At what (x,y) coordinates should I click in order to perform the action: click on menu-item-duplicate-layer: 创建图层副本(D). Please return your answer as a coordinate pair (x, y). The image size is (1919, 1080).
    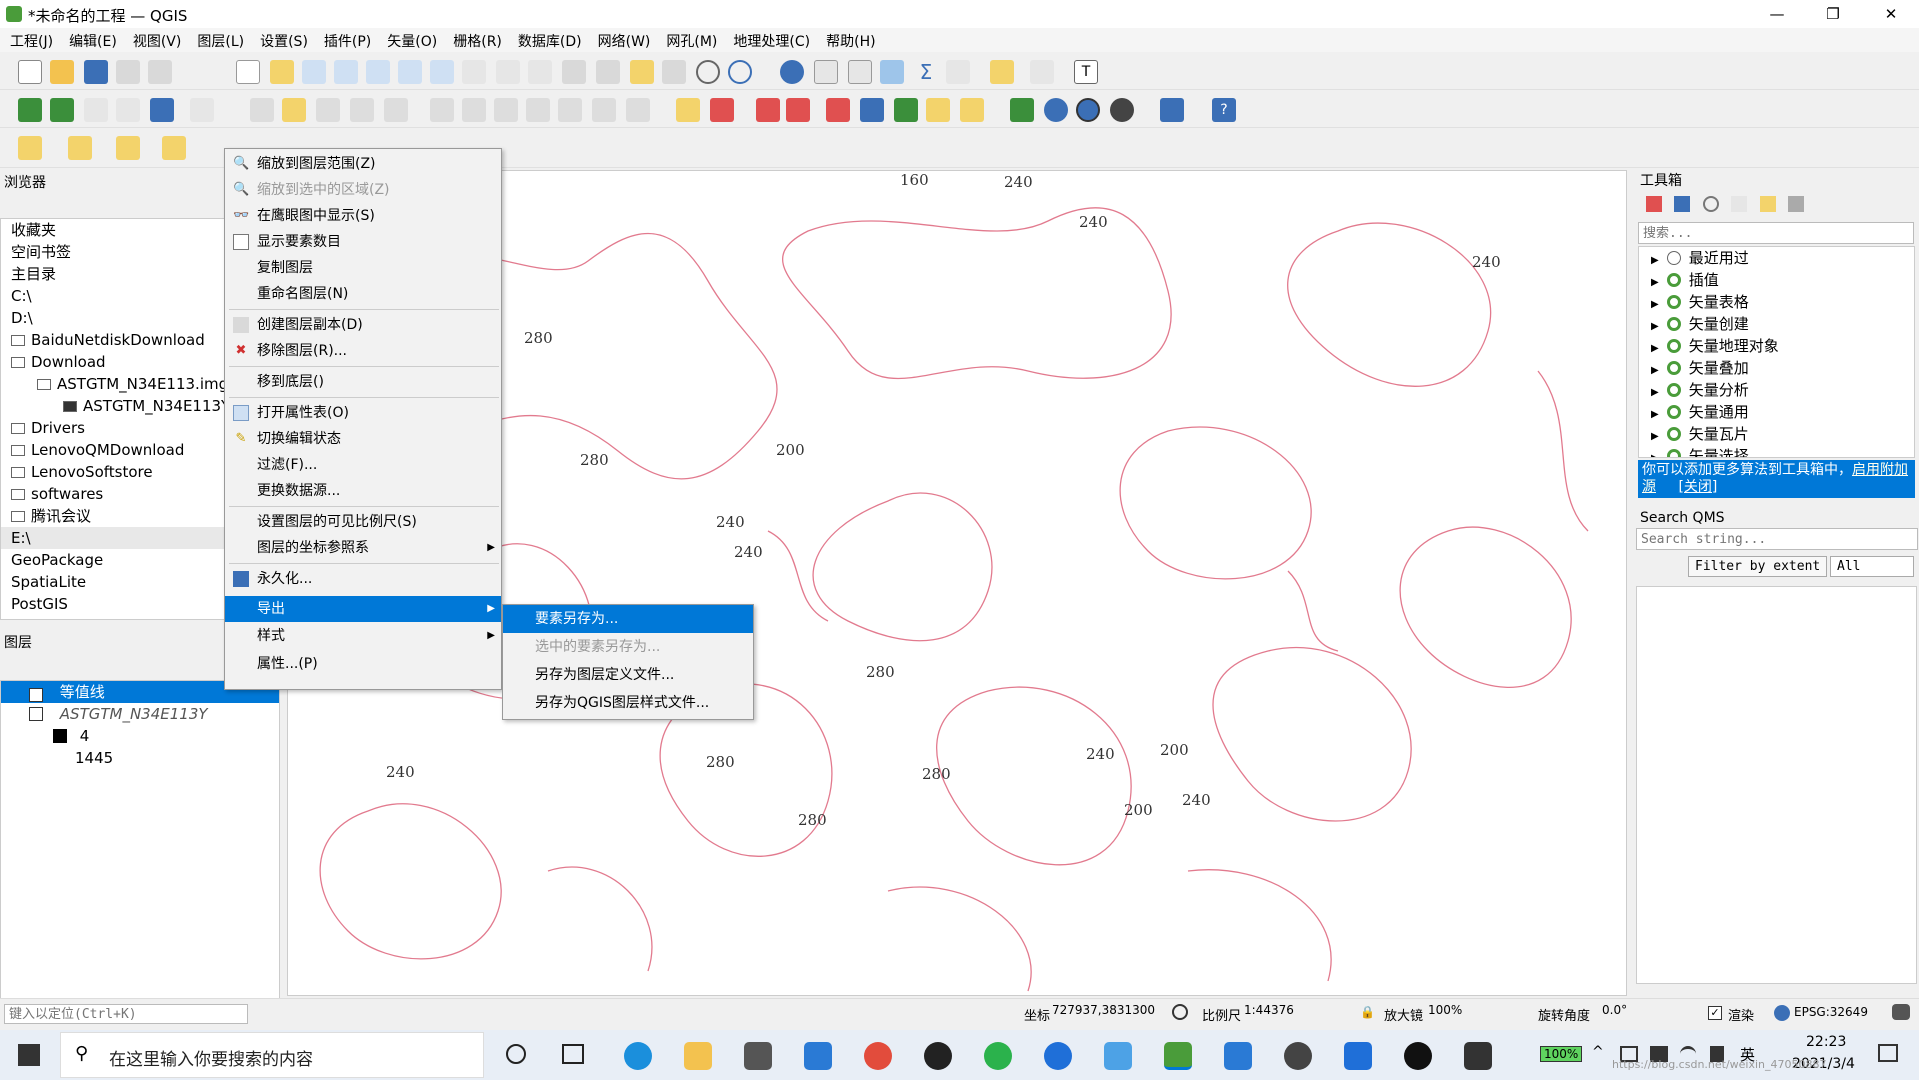
    Looking at the image, I should click on (363, 325).